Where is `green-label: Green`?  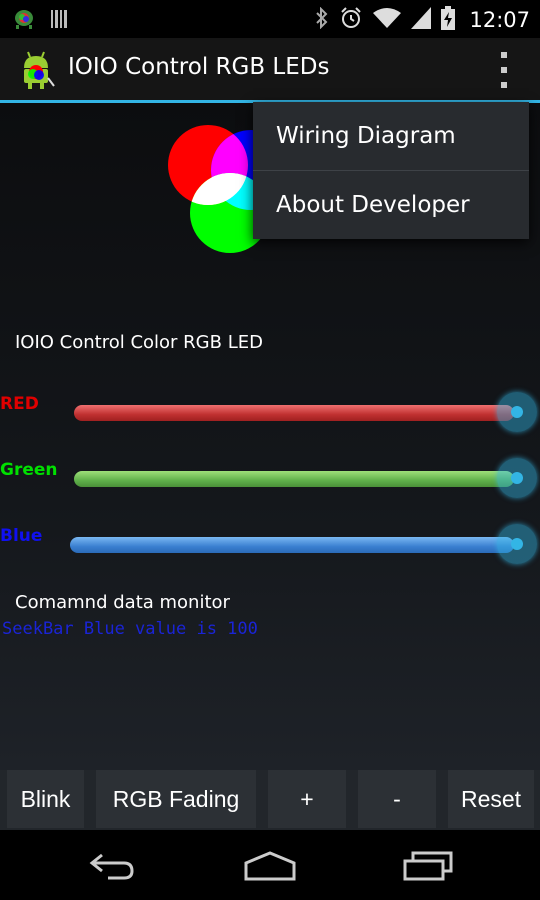 green-label: Green is located at coordinates (29, 470).